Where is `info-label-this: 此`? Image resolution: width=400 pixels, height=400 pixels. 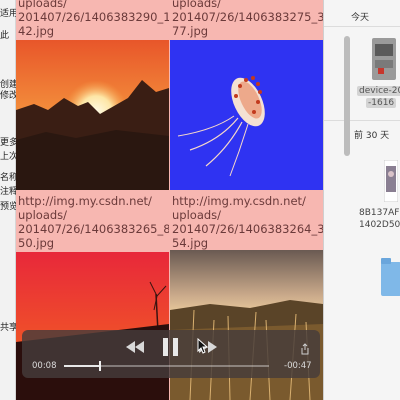
info-label-this: 此 is located at coordinates (5, 36).